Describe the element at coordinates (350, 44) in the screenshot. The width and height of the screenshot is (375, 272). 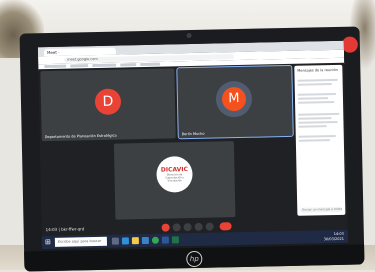
I see `record-indicator` at that location.